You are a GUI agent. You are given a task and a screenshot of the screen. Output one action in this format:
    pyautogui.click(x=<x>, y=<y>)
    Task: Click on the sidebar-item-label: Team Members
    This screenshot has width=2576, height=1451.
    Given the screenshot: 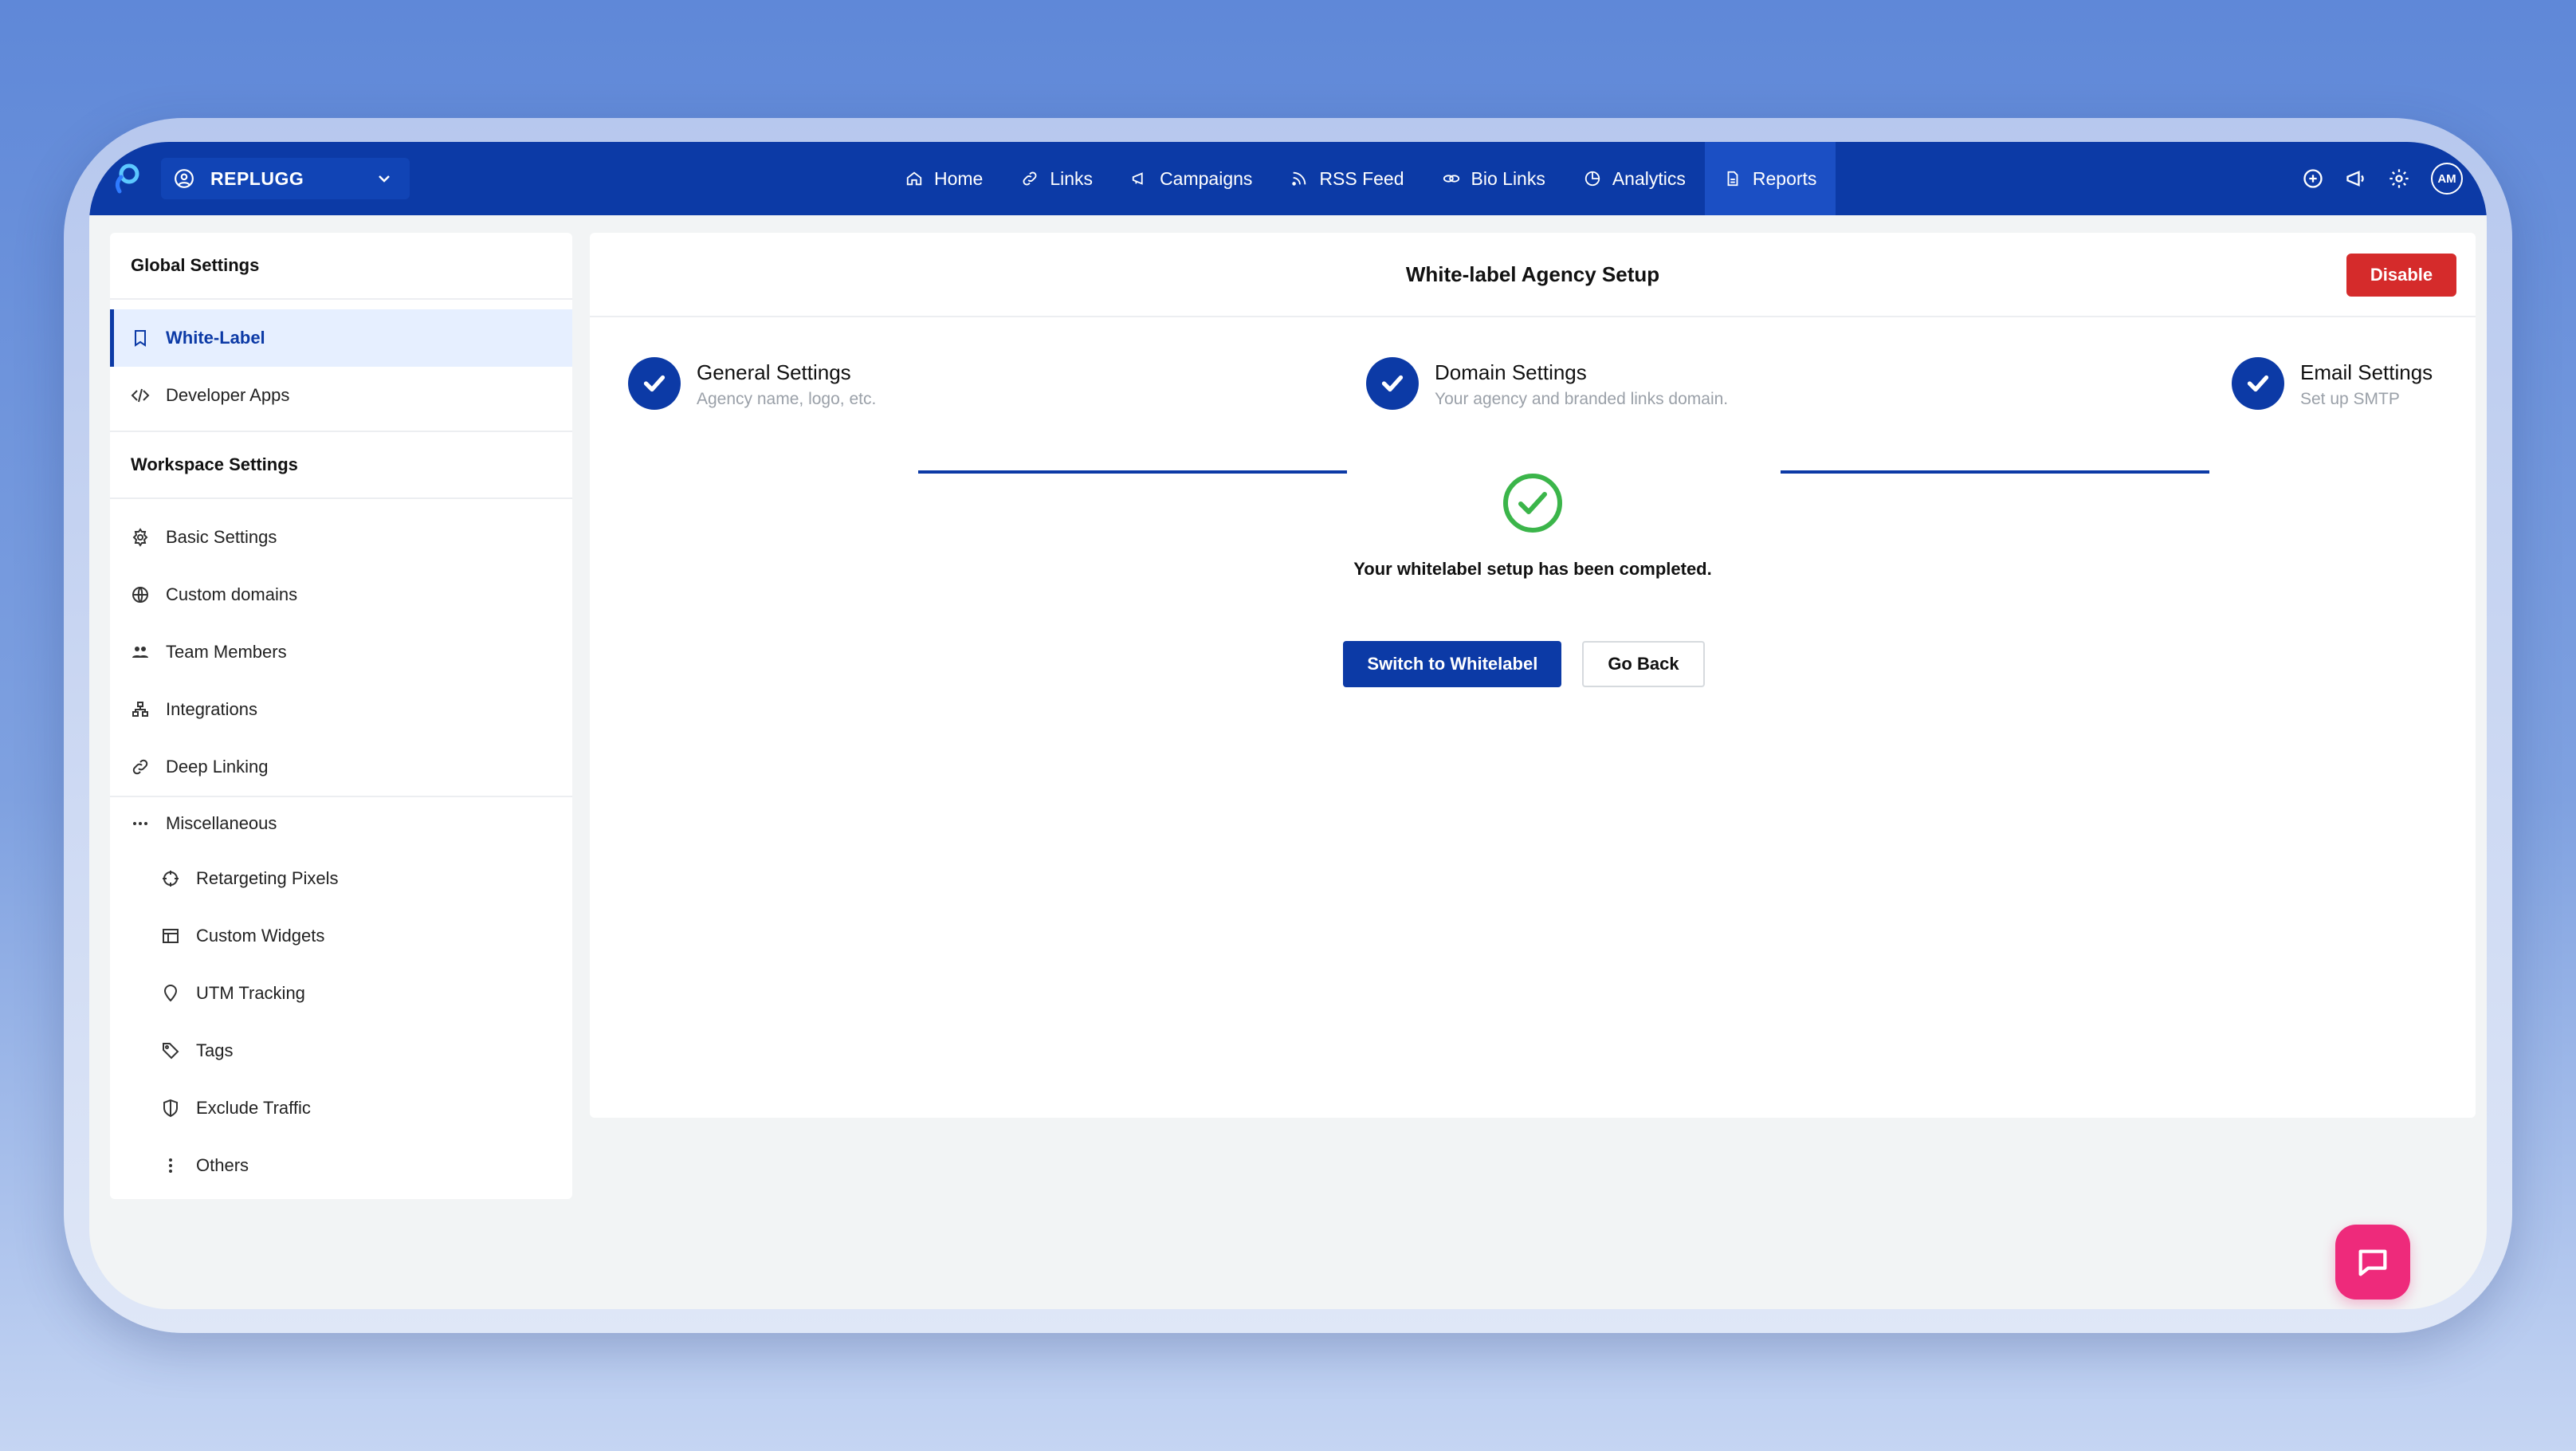 What is the action you would take?
    pyautogui.click(x=227, y=652)
    